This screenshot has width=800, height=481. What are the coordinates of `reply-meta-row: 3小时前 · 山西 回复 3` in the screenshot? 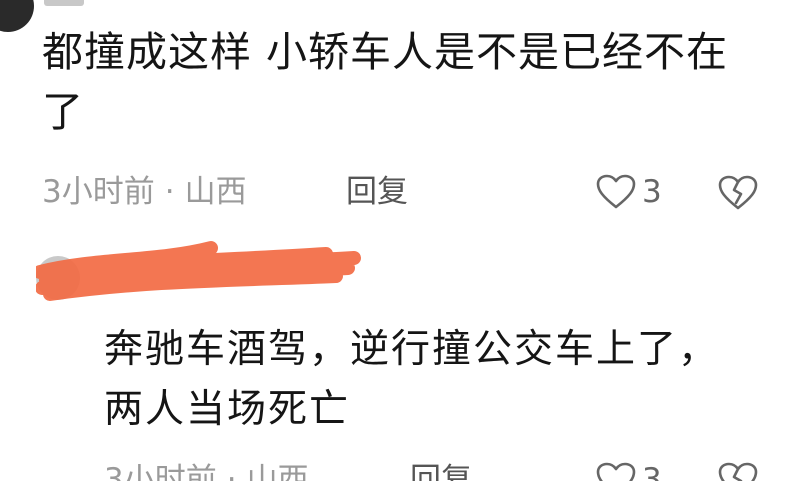 It's located at (400, 470).